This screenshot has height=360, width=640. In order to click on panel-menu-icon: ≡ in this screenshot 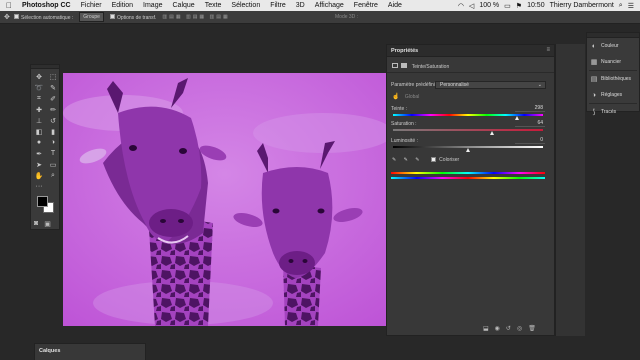, I will do `click(548, 50)`.